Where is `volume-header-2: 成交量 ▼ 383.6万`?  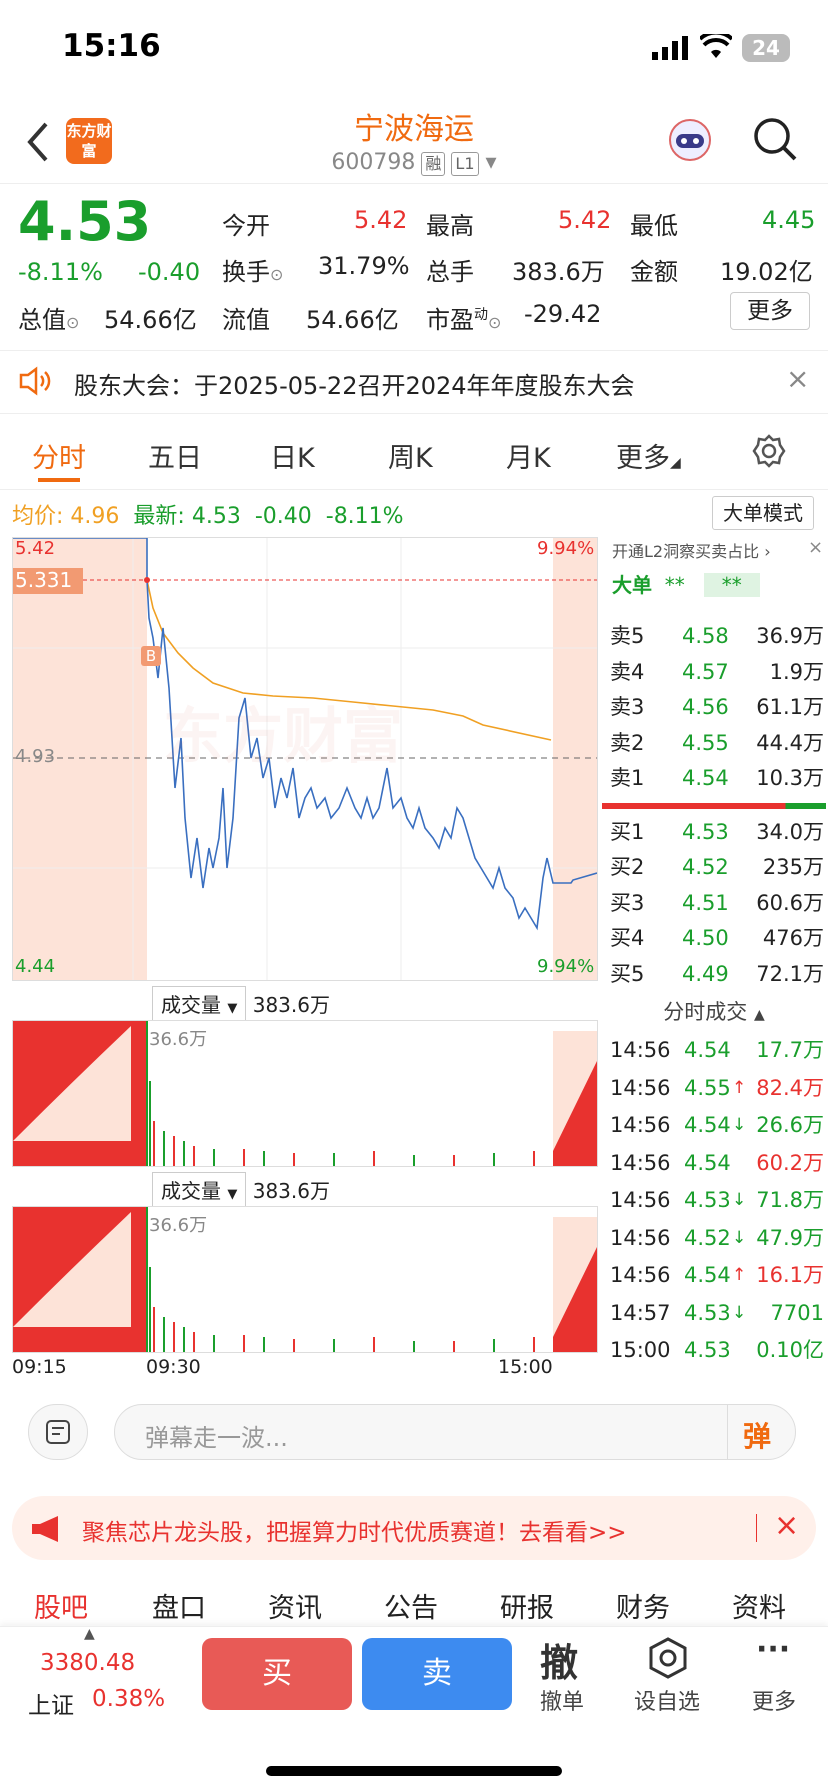
volume-header-2: 成交量 ▼ 383.6万 is located at coordinates (241, 1189).